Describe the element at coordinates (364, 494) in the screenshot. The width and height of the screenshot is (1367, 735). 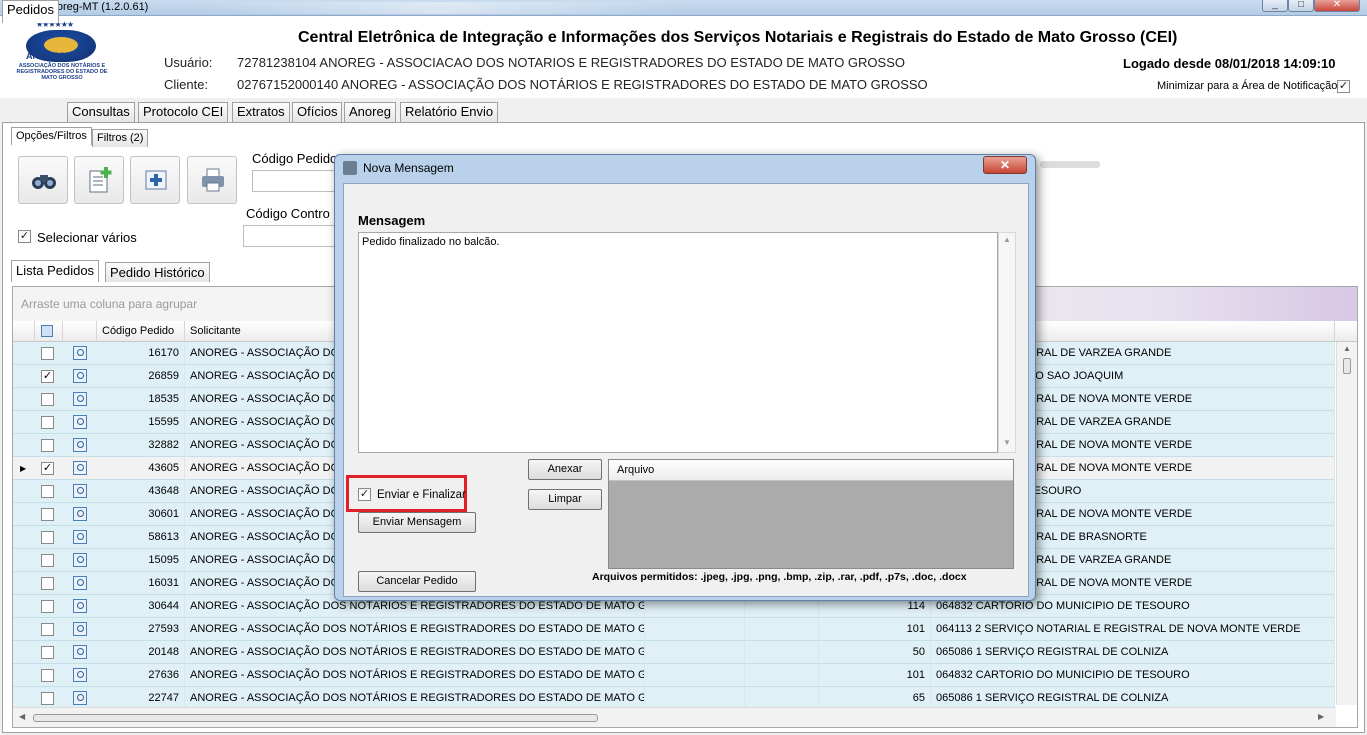
I see `enviar-finalizar-checkbox: ✓` at that location.